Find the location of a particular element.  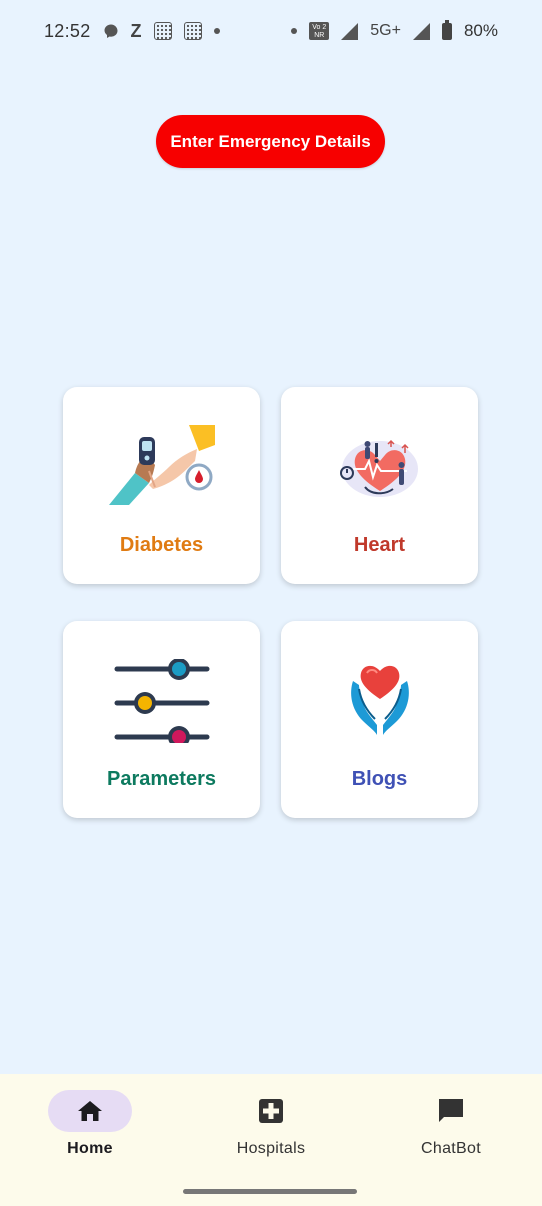

volte-icon: Vo 2 NR is located at coordinates (319, 31).